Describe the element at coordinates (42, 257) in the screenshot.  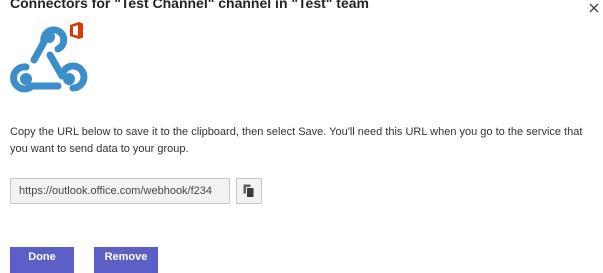
I see `done-button-label: Done` at that location.